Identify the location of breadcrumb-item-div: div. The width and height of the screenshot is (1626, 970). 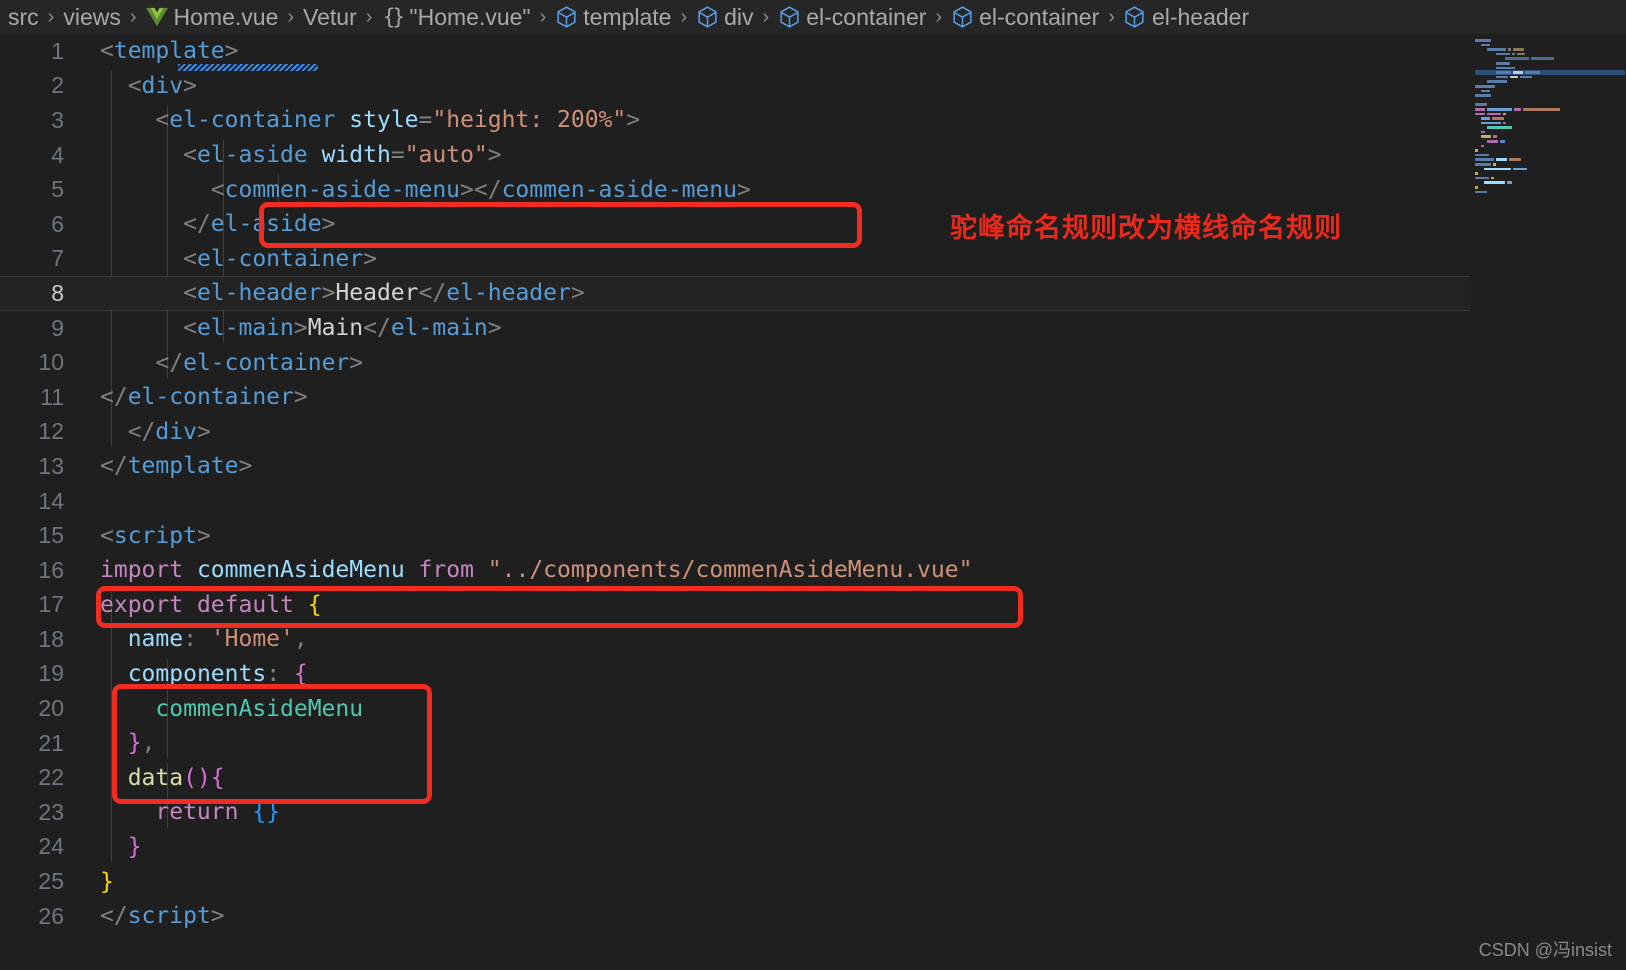
(725, 17).